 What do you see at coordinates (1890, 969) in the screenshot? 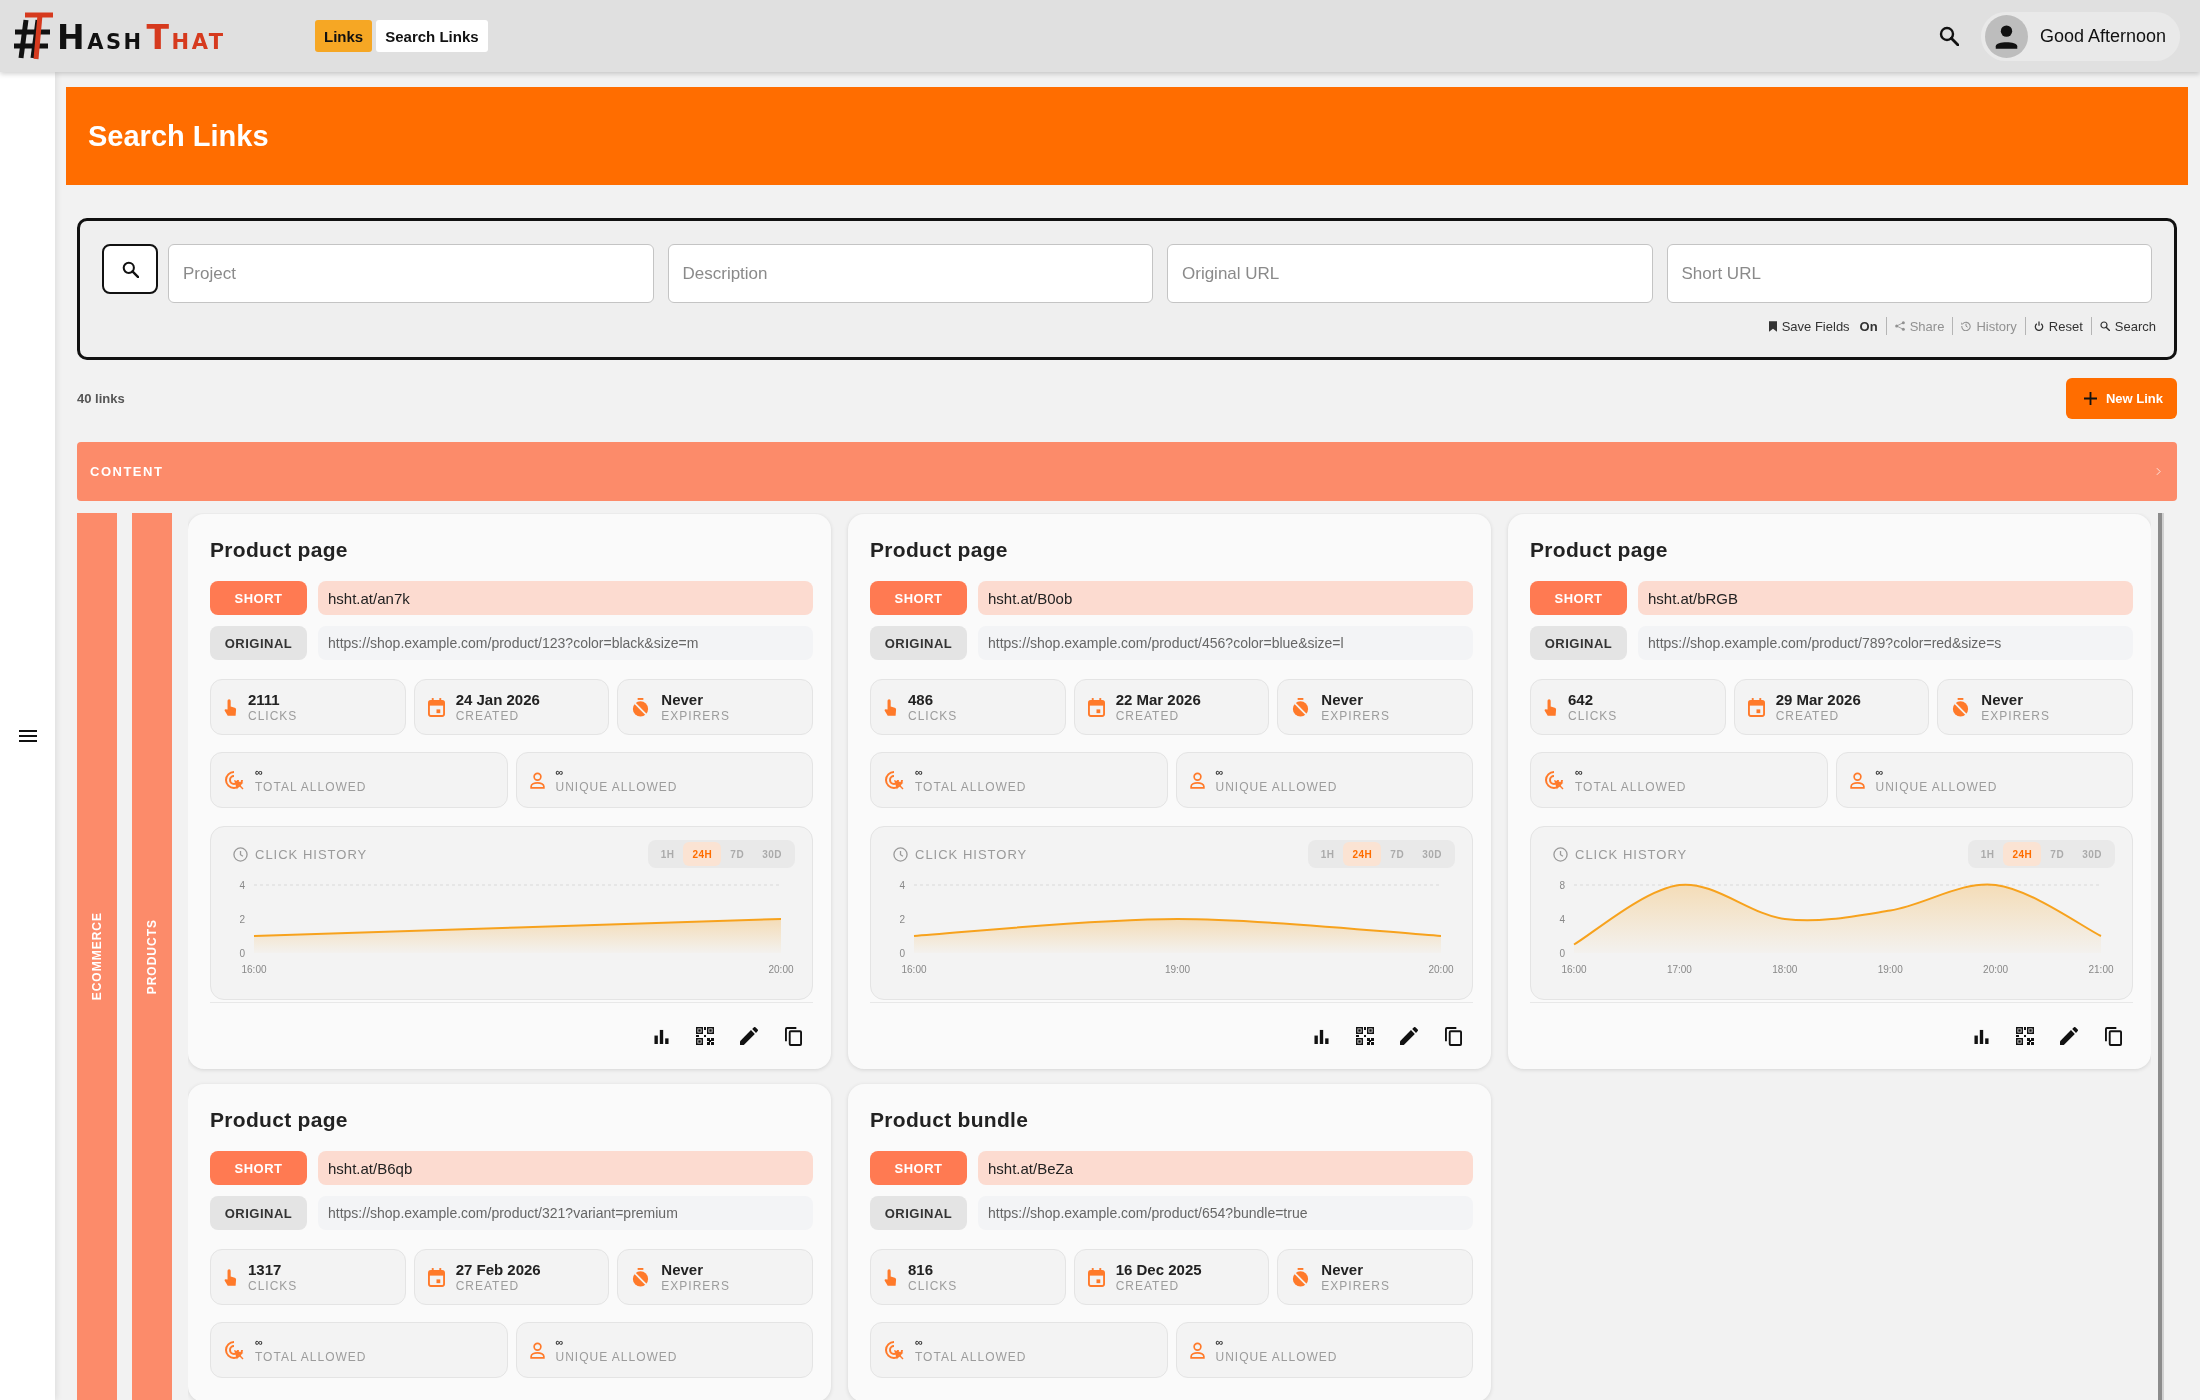
I see `axis-label: 19:00` at bounding box center [1890, 969].